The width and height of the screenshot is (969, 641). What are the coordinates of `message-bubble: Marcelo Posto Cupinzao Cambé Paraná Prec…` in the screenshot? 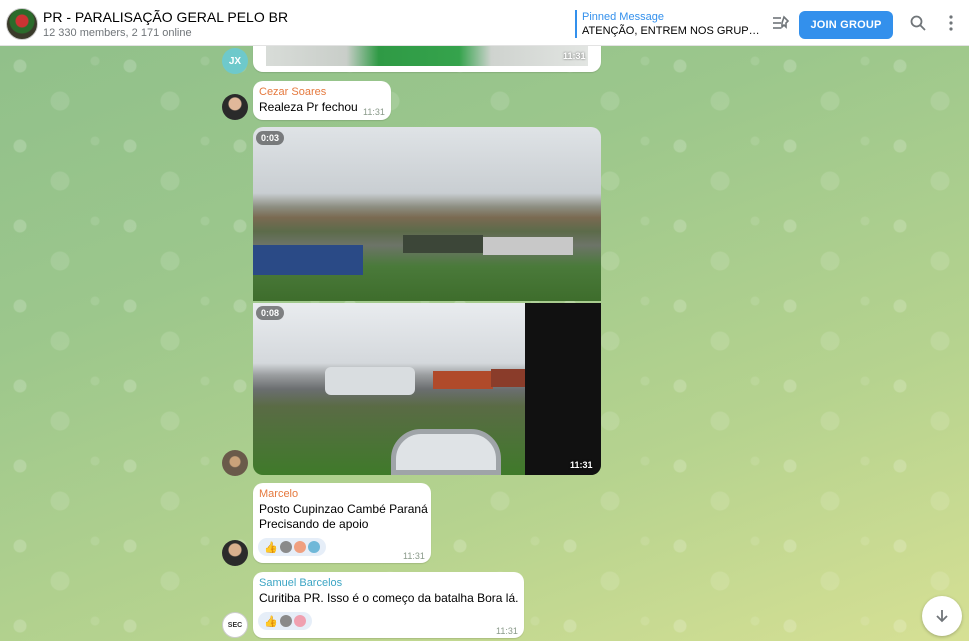 It's located at (342, 523).